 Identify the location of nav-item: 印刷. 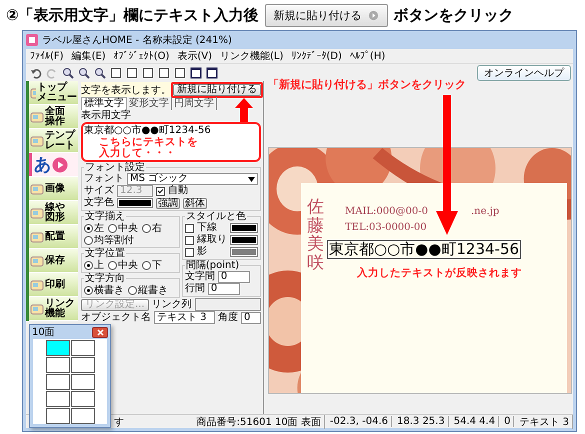
(53, 285).